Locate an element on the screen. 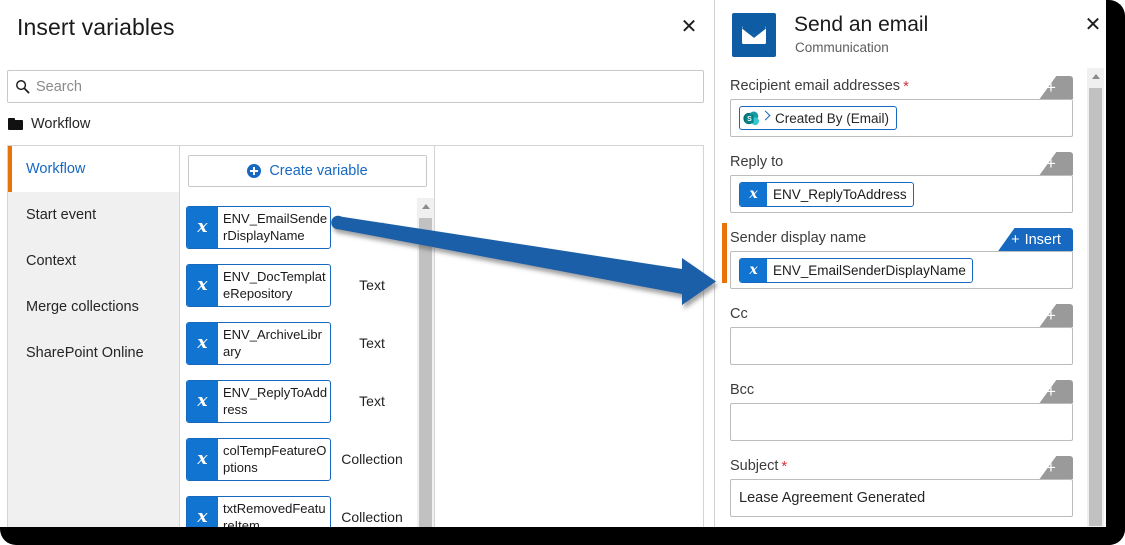 This screenshot has height=545, width=1125. sidebar-item-label: Start event is located at coordinates (61, 215).